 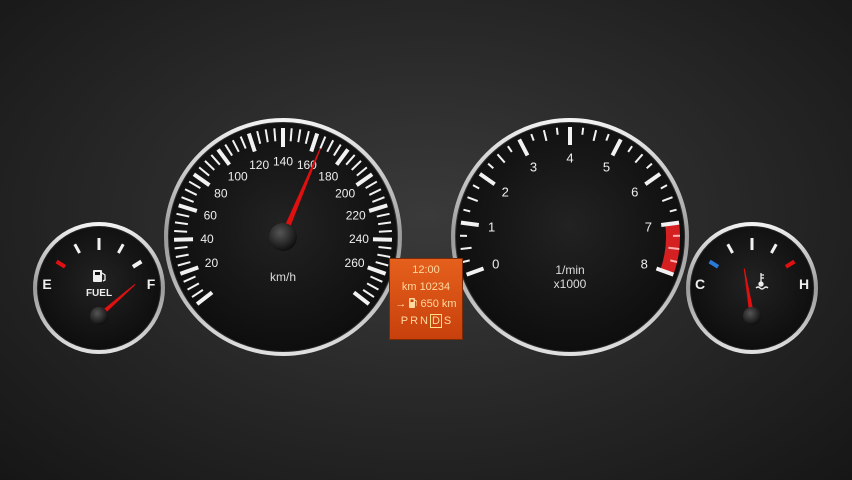 I want to click on speed-tick-label: 20, so click(x=212, y=263).